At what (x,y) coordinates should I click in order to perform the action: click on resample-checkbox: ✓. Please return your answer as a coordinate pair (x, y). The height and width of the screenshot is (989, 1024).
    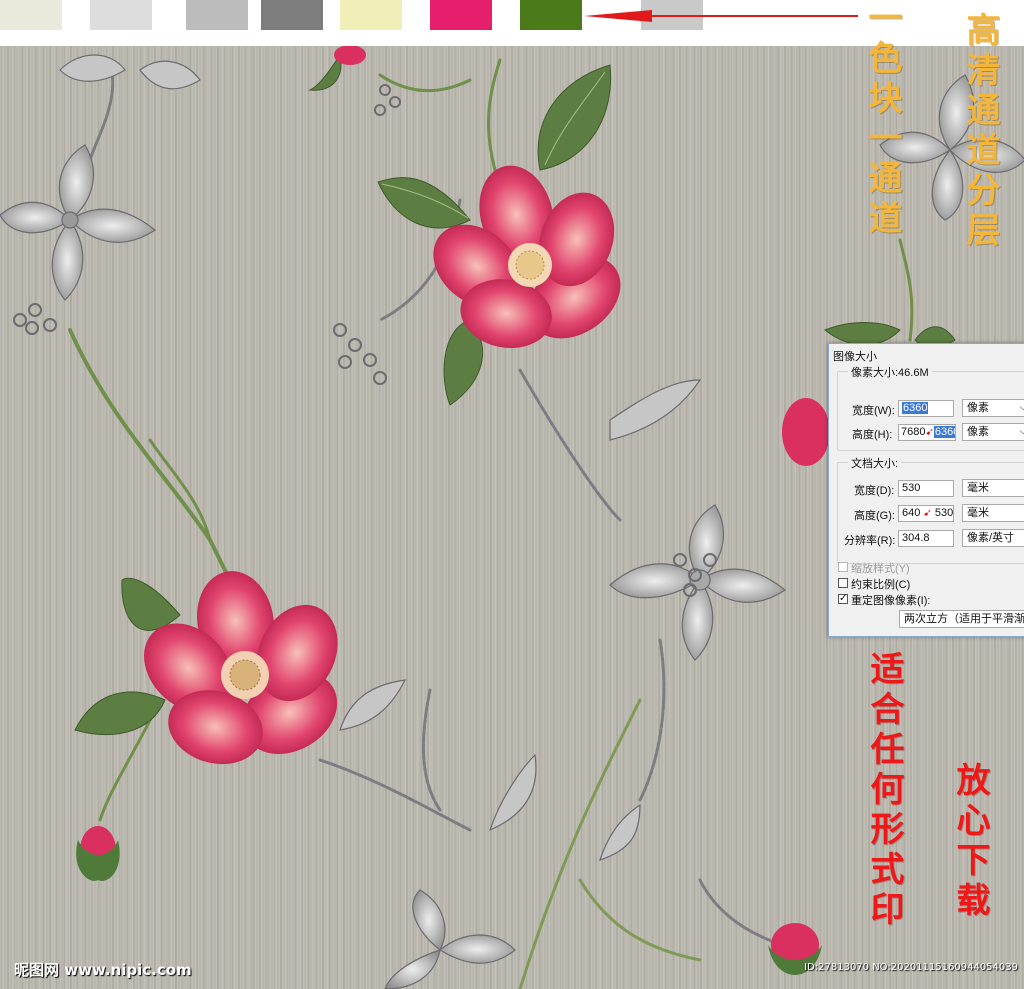
    Looking at the image, I should click on (843, 599).